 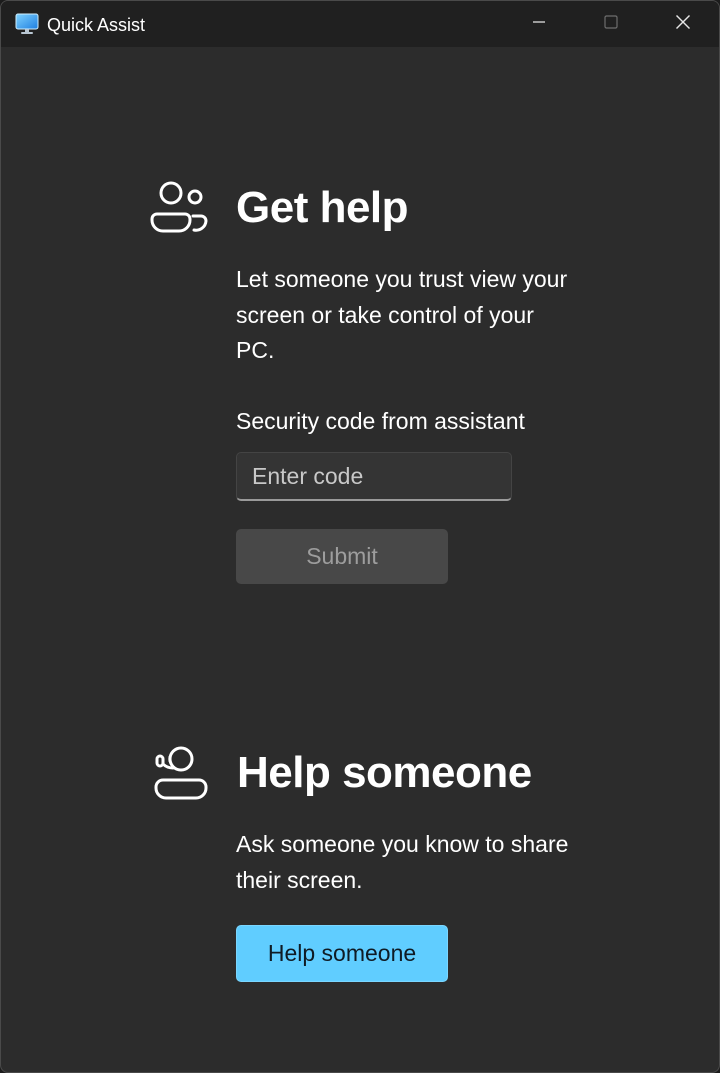 What do you see at coordinates (384, 772) in the screenshot?
I see `help-someone-heading: Help someone` at bounding box center [384, 772].